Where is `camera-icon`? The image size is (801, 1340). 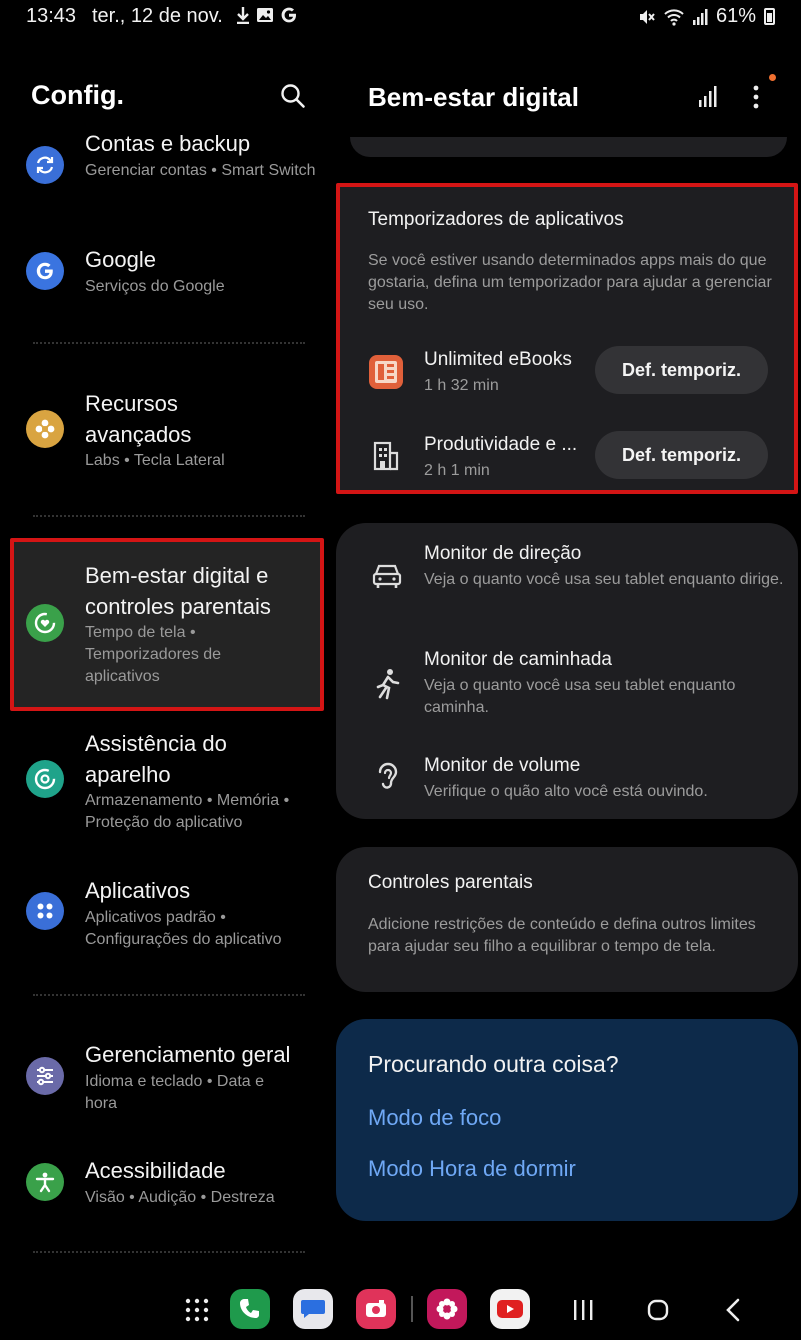
camera-icon is located at coordinates (376, 1309).